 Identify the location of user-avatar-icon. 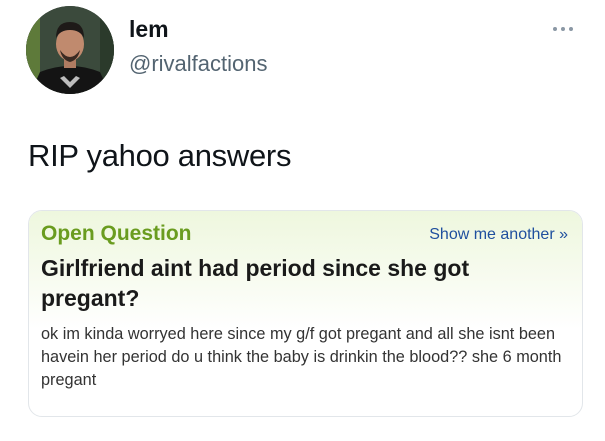
(70, 50).